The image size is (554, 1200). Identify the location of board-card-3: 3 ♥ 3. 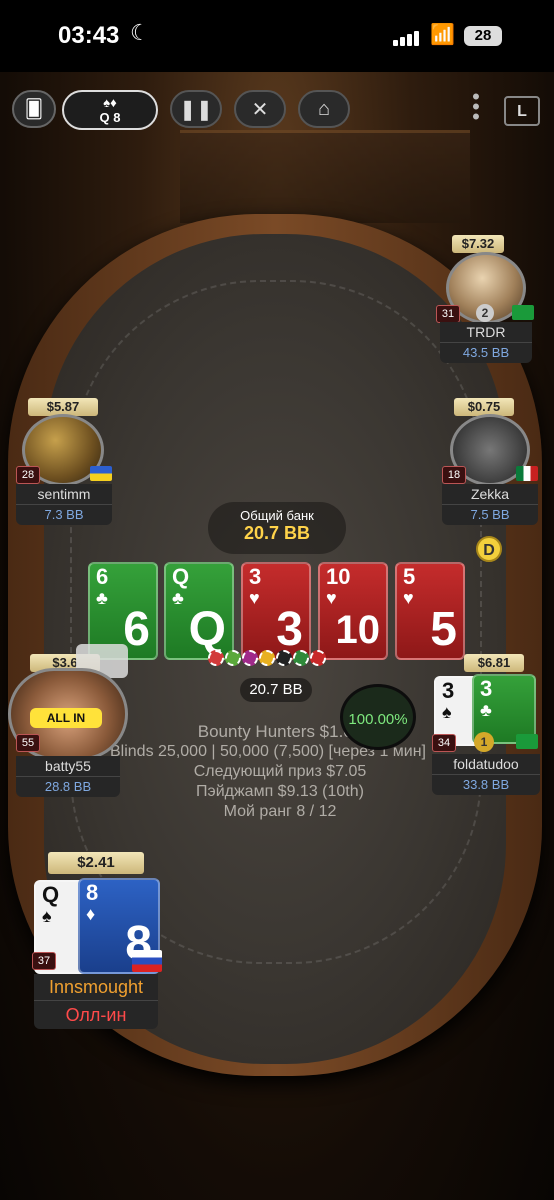
(276, 611).